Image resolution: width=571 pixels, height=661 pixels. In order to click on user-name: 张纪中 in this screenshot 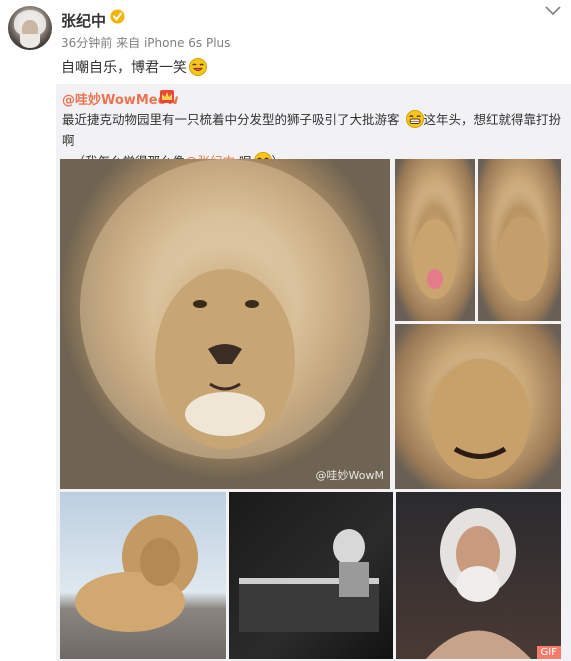, I will do `click(83, 20)`.